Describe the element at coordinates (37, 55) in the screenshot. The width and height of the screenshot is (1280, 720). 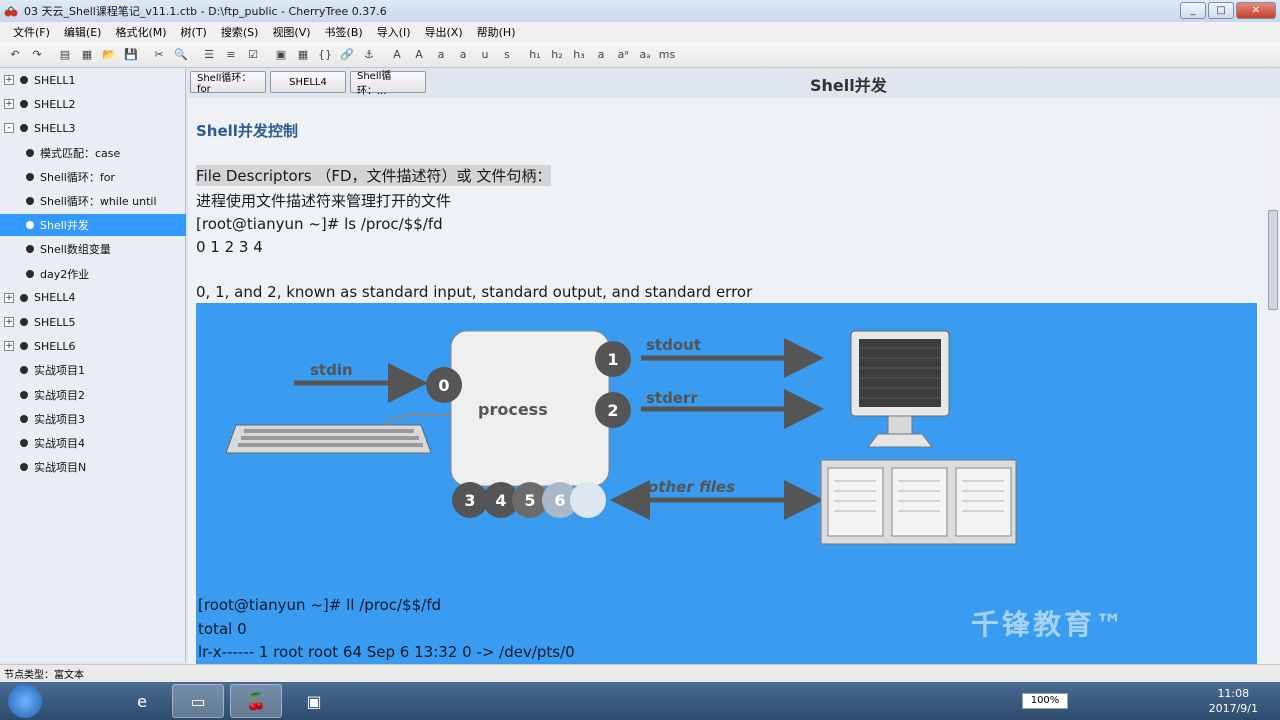
I see `redo-icon: ↷` at that location.